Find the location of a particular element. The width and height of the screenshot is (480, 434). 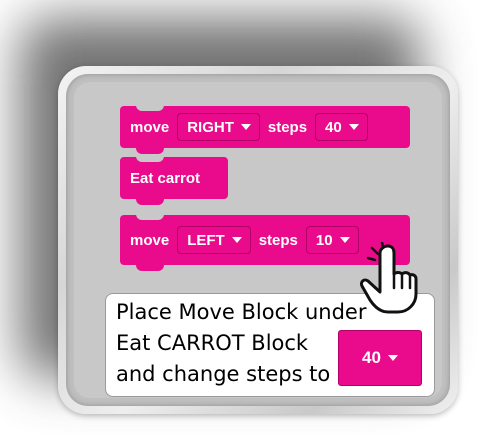

direction-dropdown: RIGHT is located at coordinates (218, 127).